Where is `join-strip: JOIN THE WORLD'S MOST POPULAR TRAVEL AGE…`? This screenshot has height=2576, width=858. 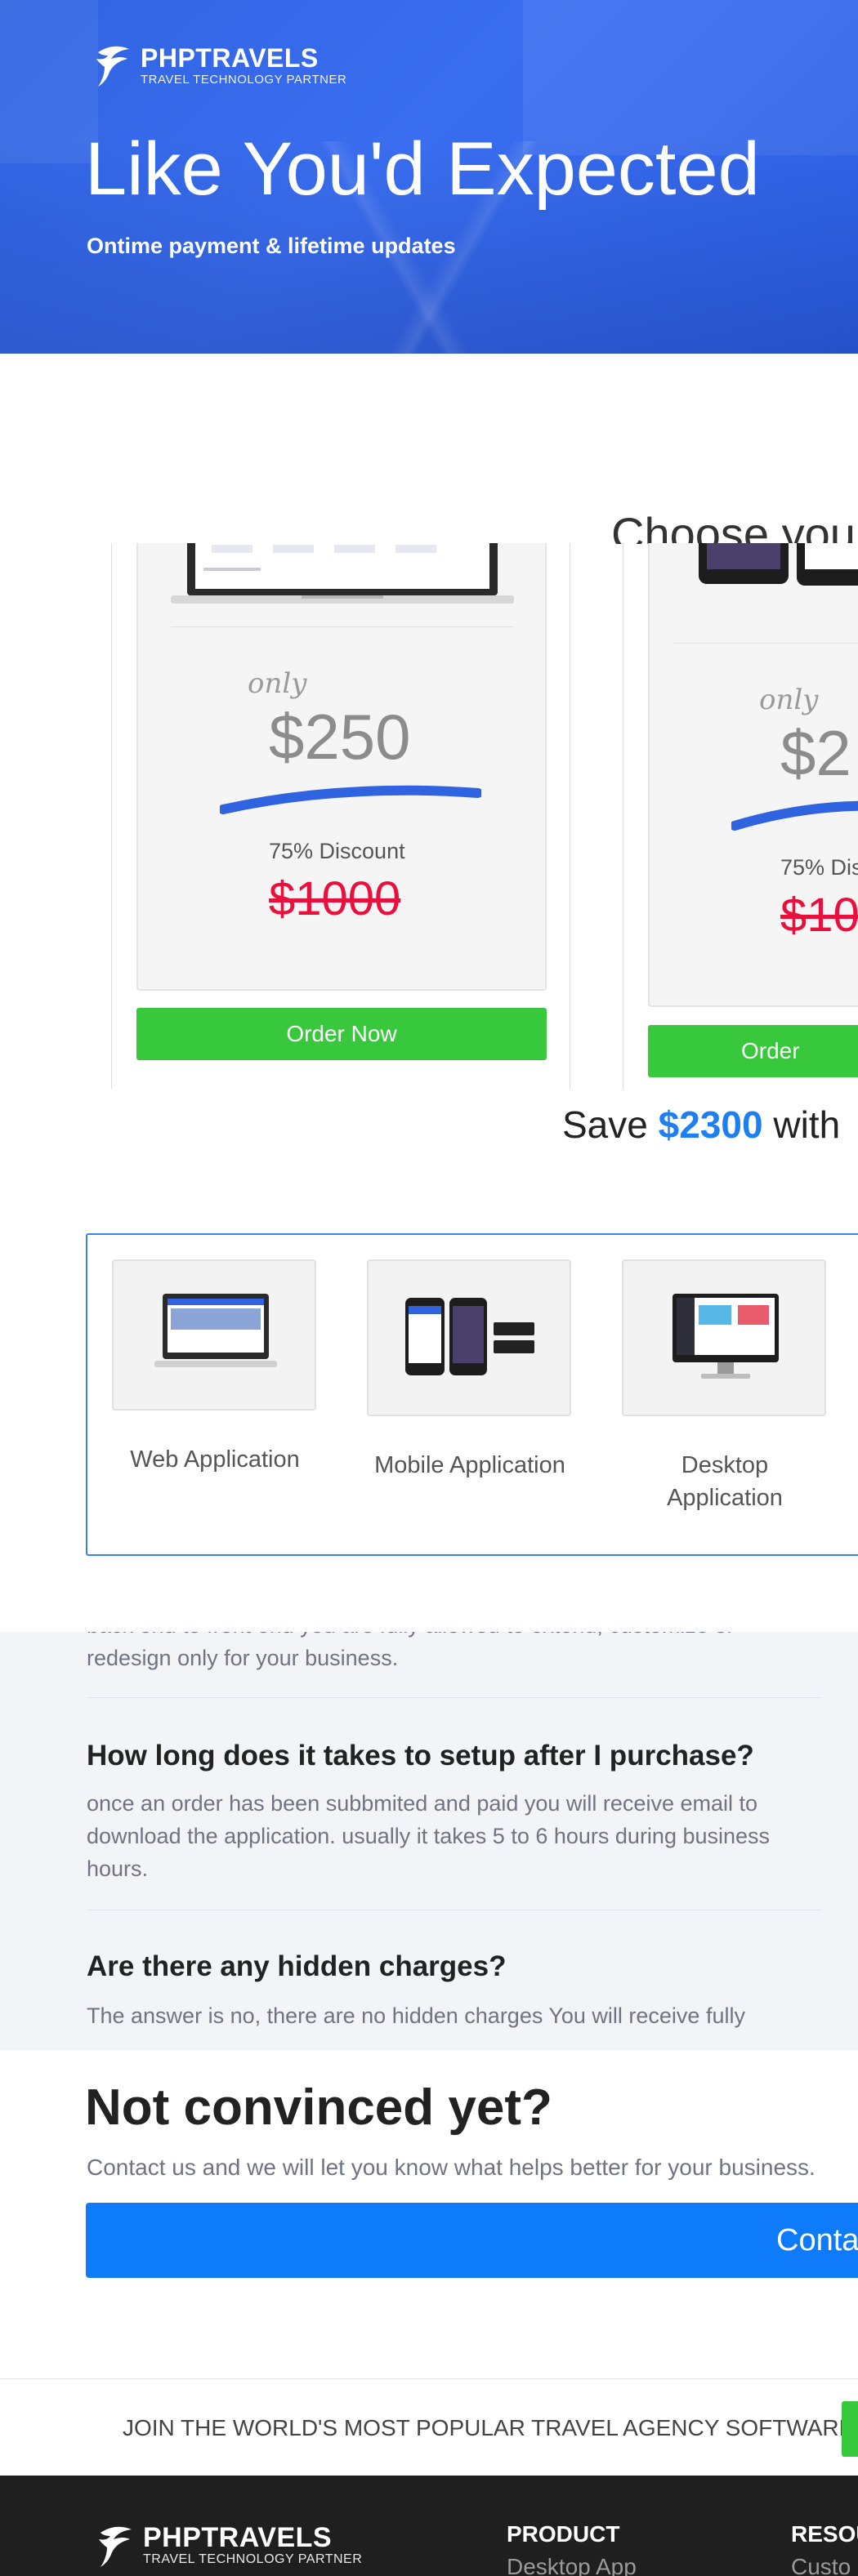
join-strip: JOIN THE WORLD'S MOST POPULAR TRAVEL AGE… is located at coordinates (429, 2427).